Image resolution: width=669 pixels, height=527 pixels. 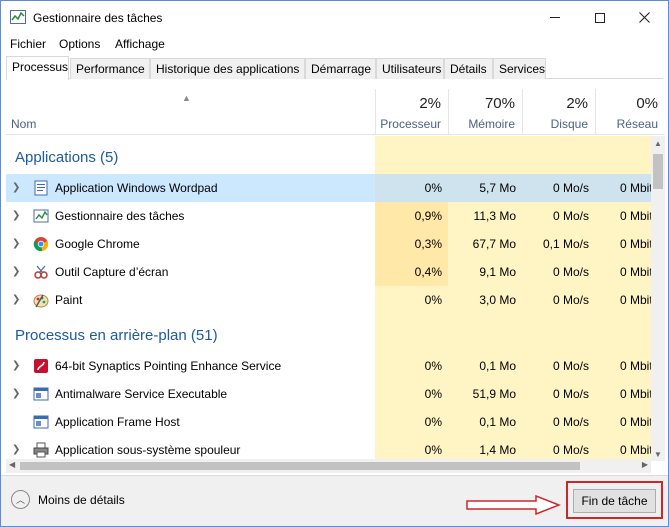 I want to click on maximize-button, so click(x=599, y=17).